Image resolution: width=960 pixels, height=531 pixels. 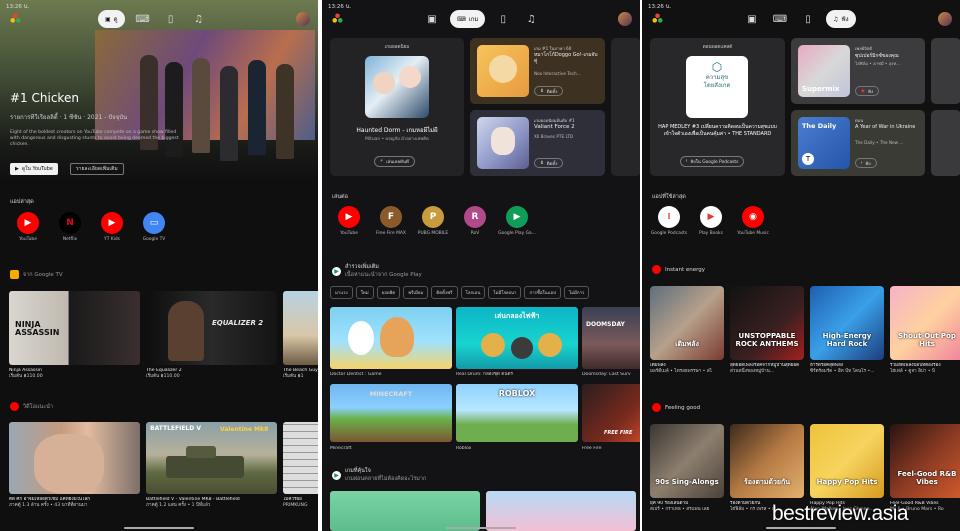 I want to click on app-shortcut: P PUBG MOBILE, so click(x=433, y=221).